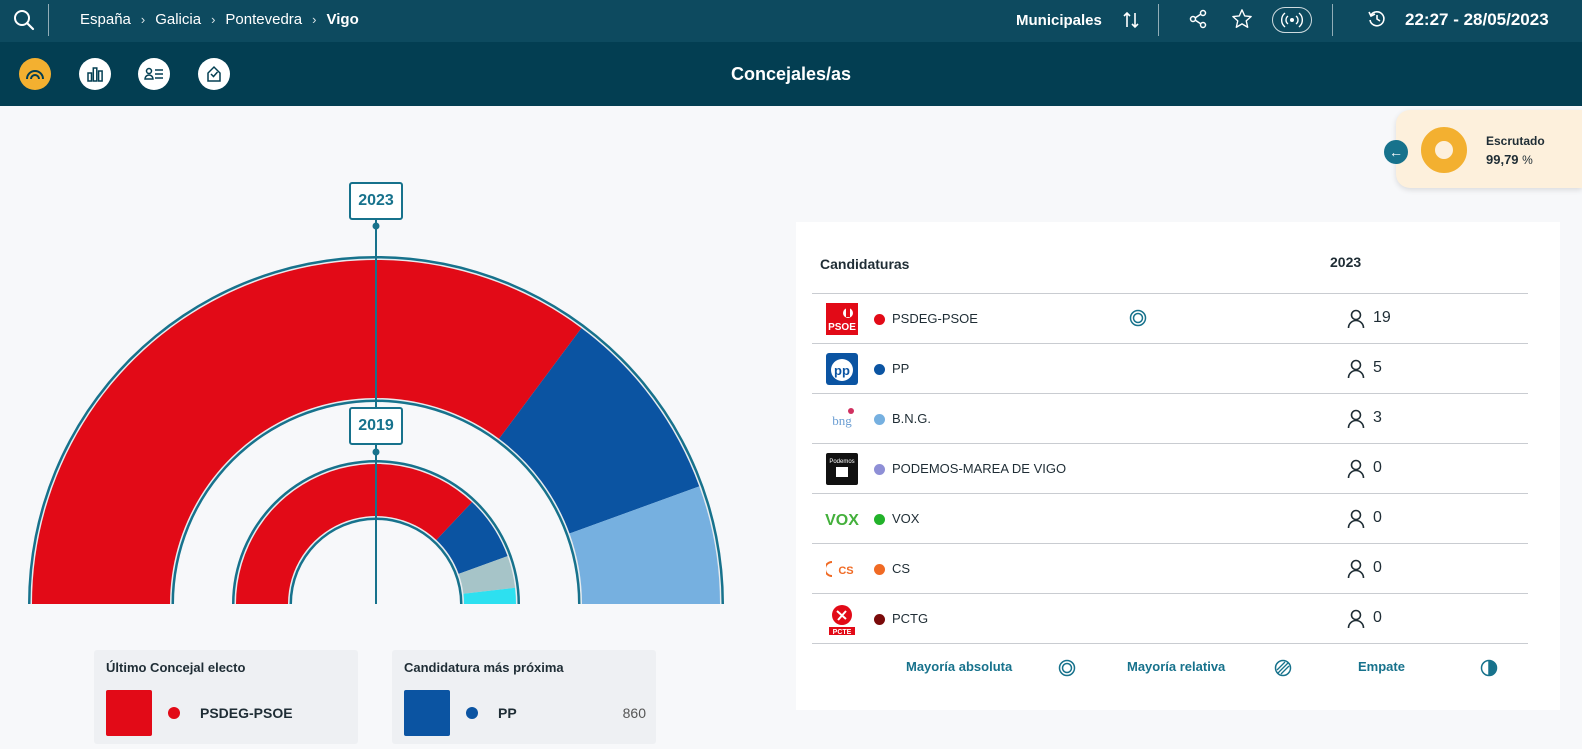 The image size is (1582, 749). I want to click on legend-tie: Empate, so click(1381, 666).